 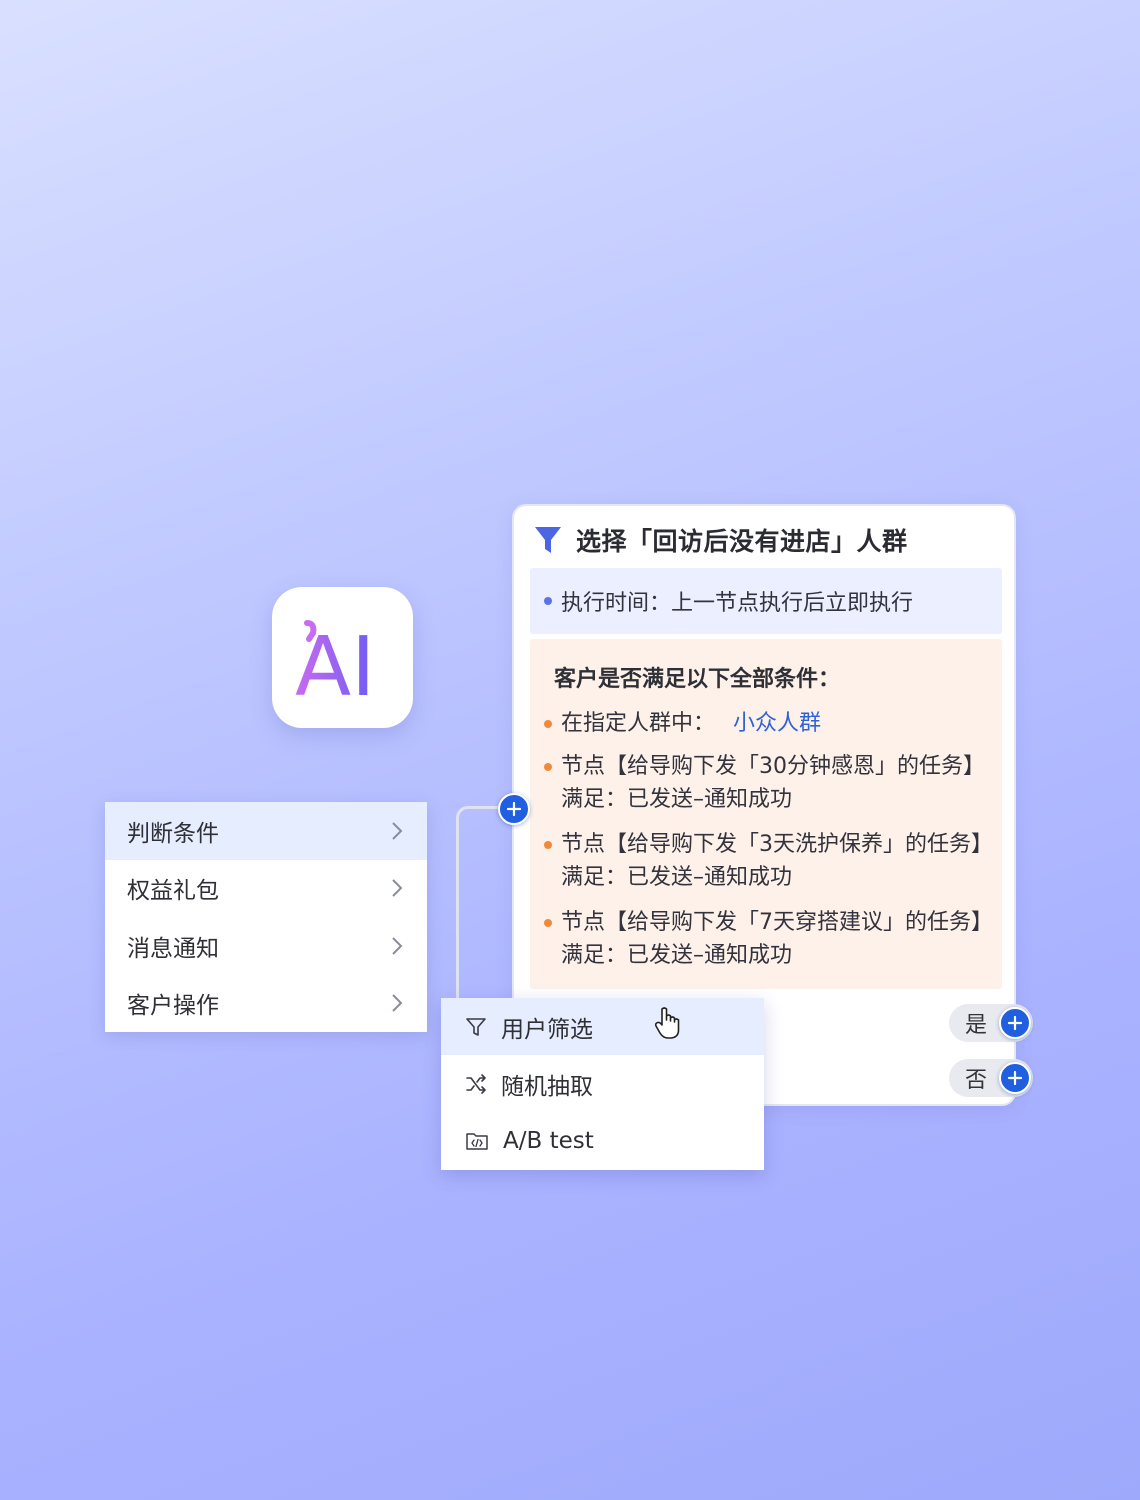 What do you see at coordinates (742, 541) in the screenshot?
I see `node-card-title: 选择「回访后没有进店」人群` at bounding box center [742, 541].